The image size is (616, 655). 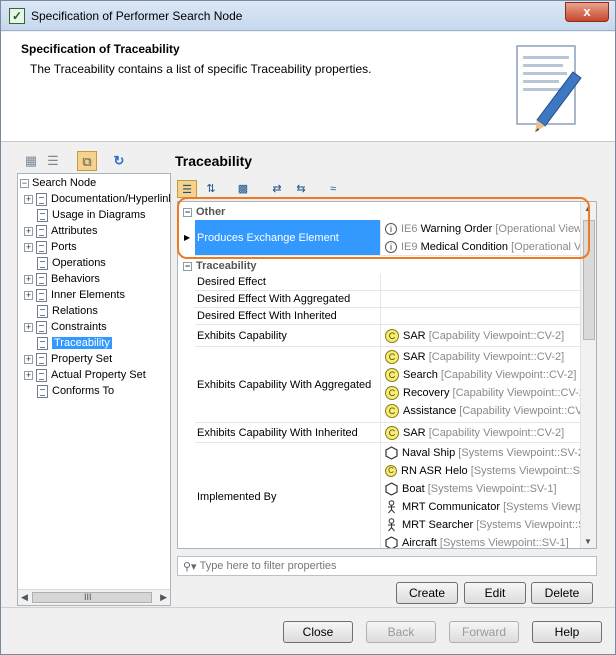 I want to click on tree-item-ports: + Ports, so click(x=50, y=247).